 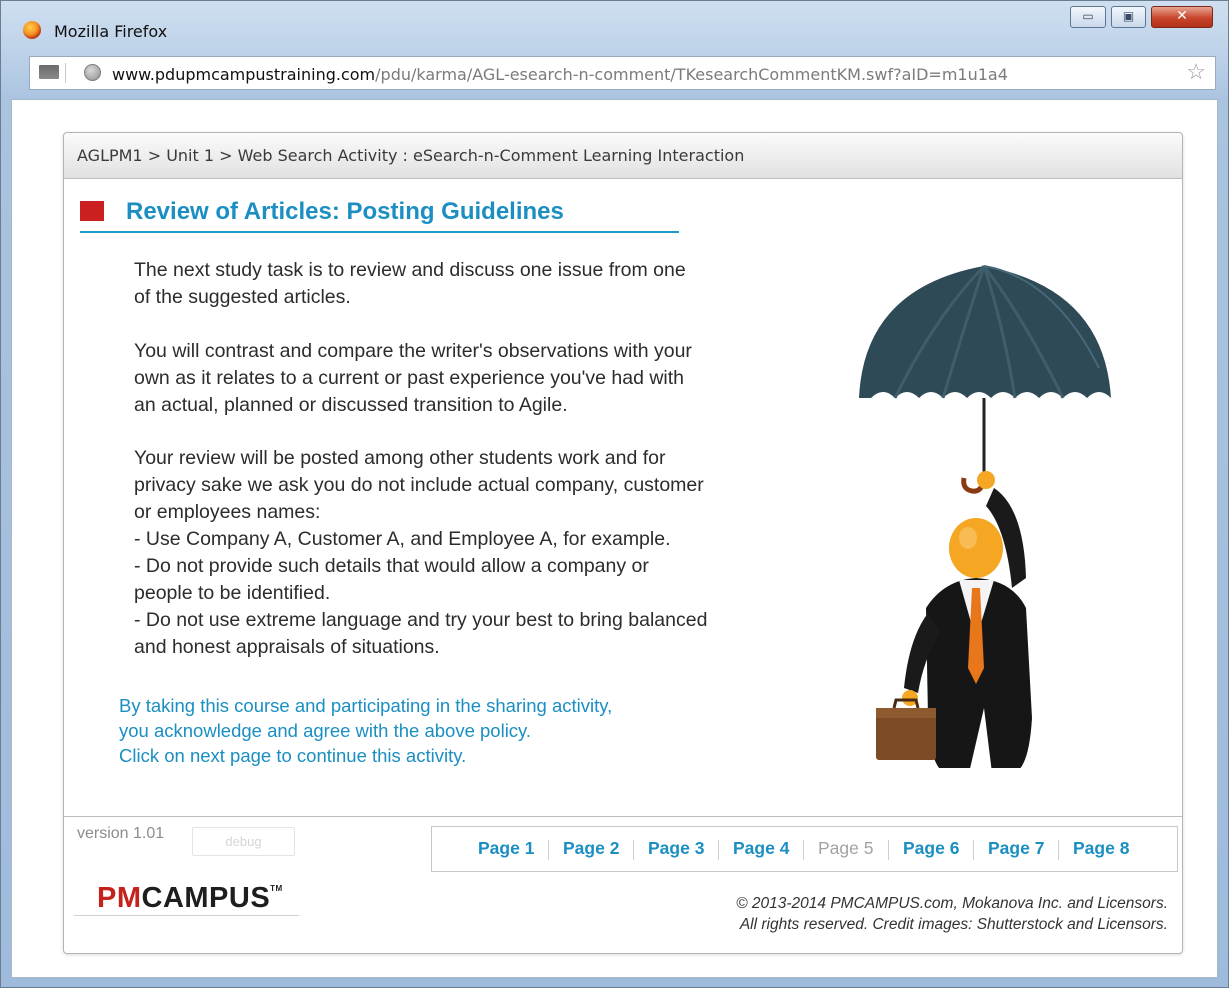 I want to click on section-title: Review of Articles: Posting Guidelines, so click(x=379, y=215).